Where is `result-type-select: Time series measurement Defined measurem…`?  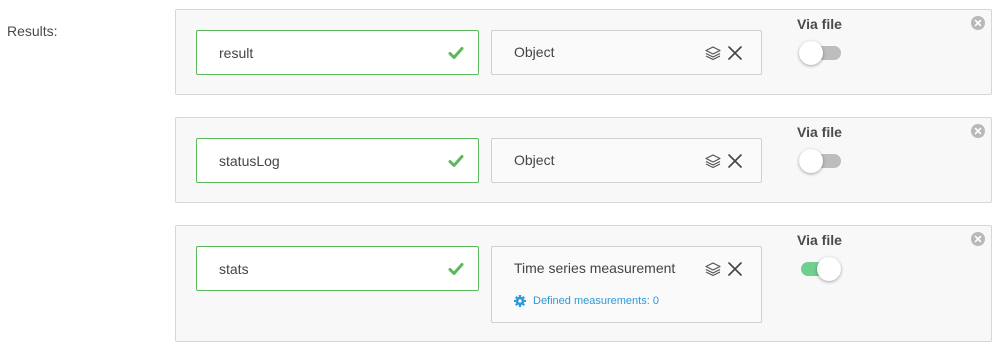
result-type-select: Time series measurement Defined measurem… is located at coordinates (626, 284).